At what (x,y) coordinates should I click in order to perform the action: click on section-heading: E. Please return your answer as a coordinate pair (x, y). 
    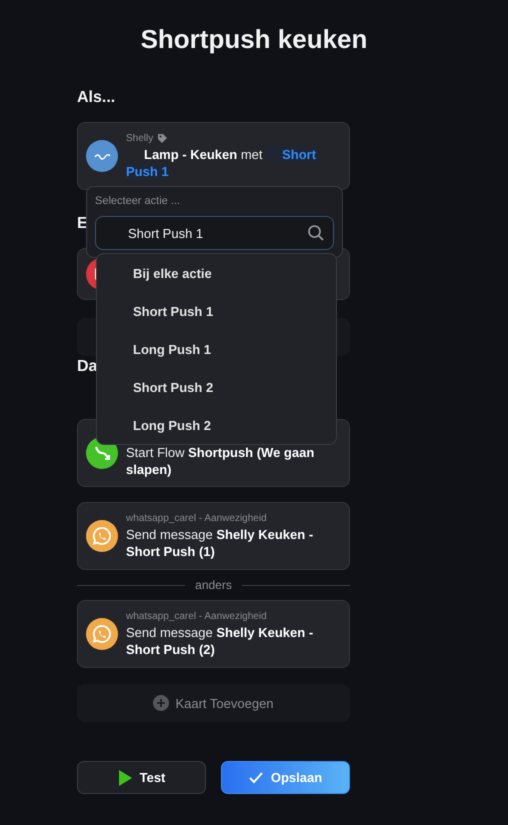
    Looking at the image, I should click on (82, 224).